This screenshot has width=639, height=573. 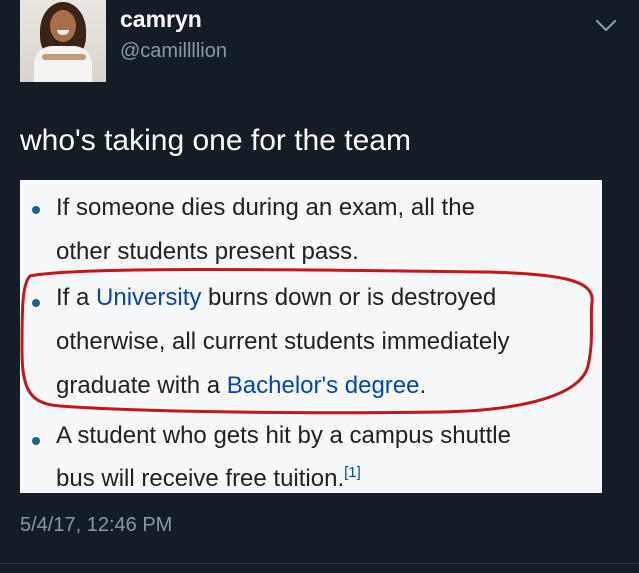 I want to click on avatar-face, so click(x=63, y=26).